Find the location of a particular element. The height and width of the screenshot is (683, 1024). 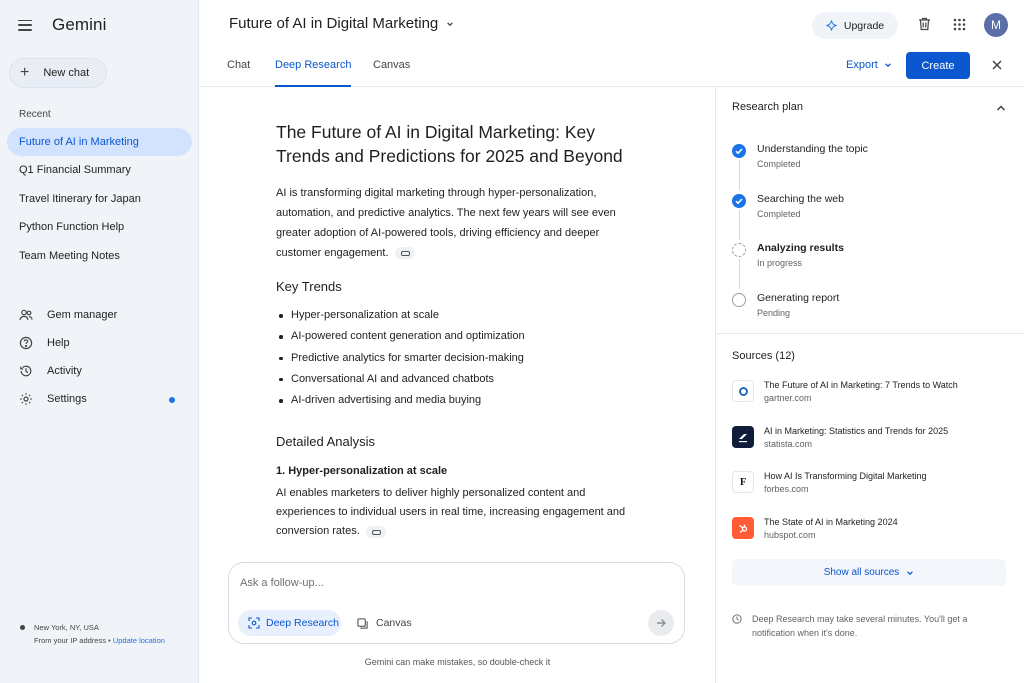

sidebar-item-gem-manager: Gem manager is located at coordinates (99, 315).